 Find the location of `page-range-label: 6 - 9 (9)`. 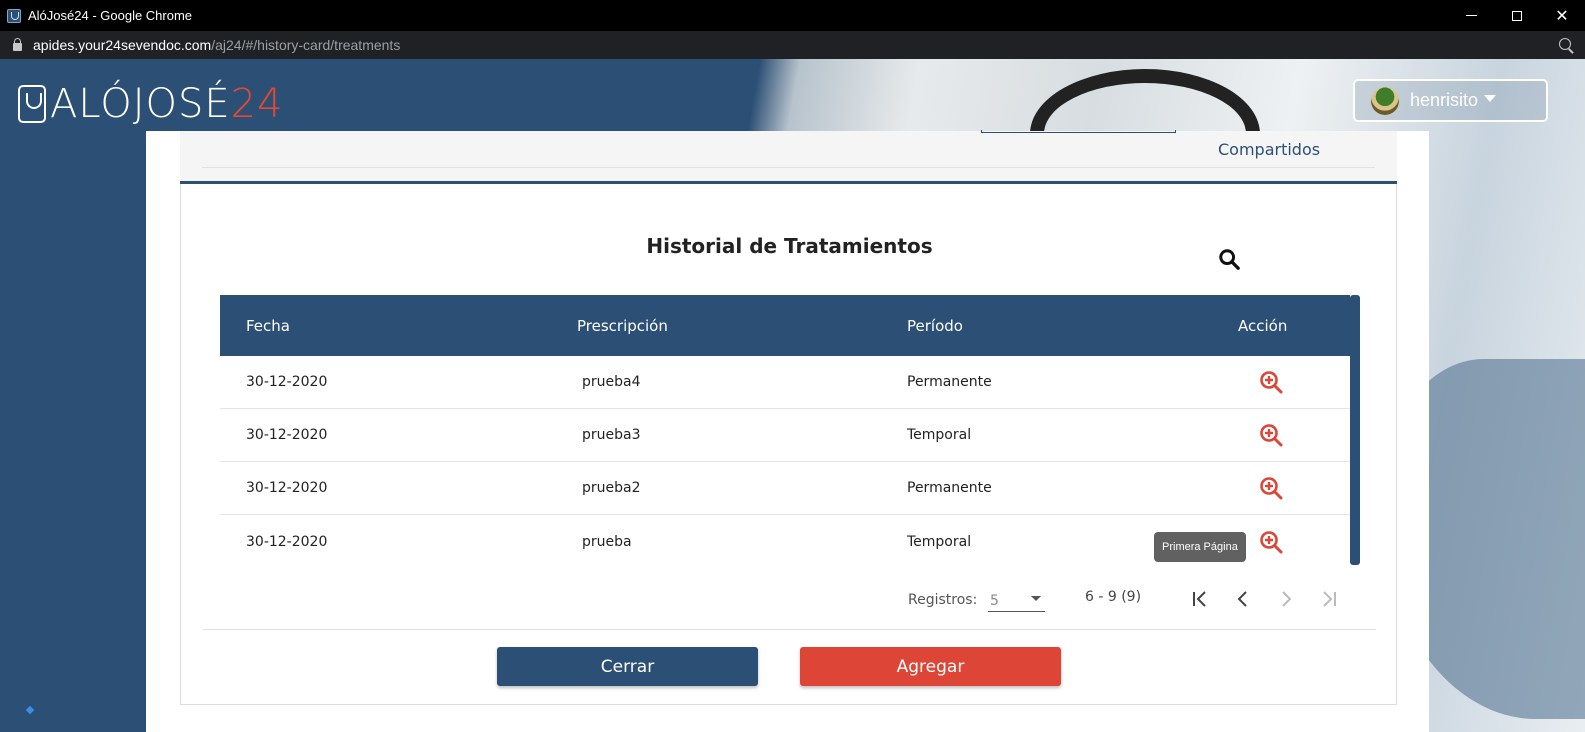

page-range-label: 6 - 9 (9) is located at coordinates (1113, 597).